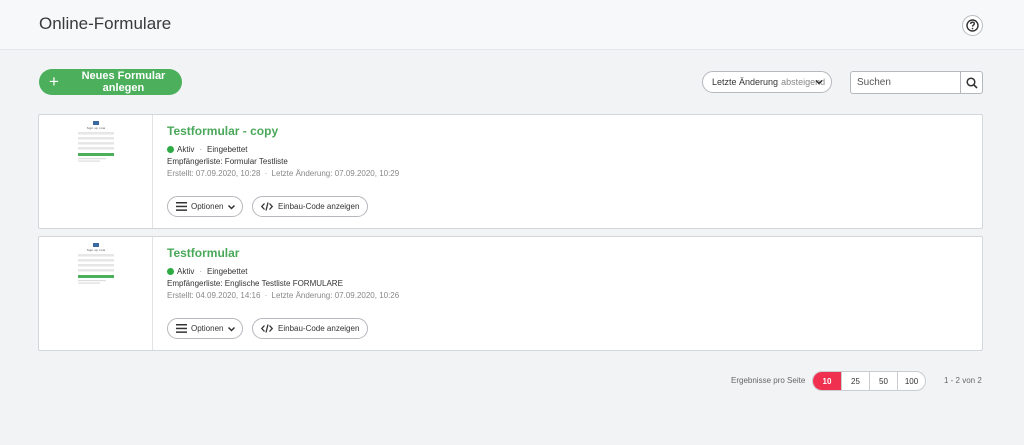  What do you see at coordinates (745, 82) in the screenshot?
I see `sort-label: Letzte Änderung` at bounding box center [745, 82].